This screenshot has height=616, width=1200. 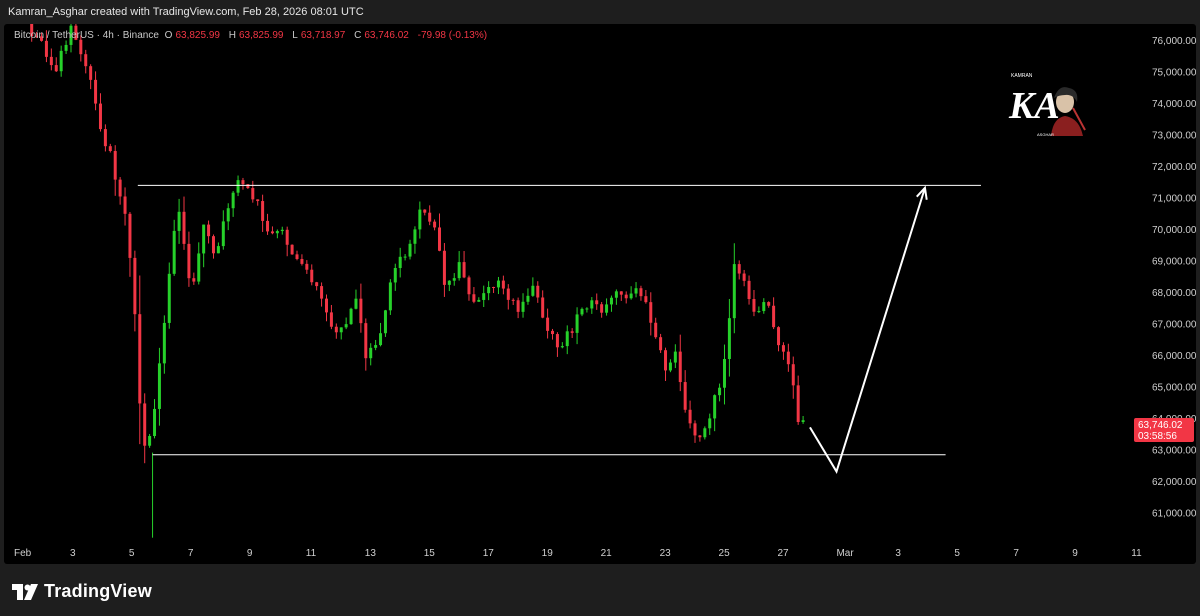 What do you see at coordinates (1045, 134) in the screenshot?
I see `watermark-bottom-text: ASGHAR` at bounding box center [1045, 134].